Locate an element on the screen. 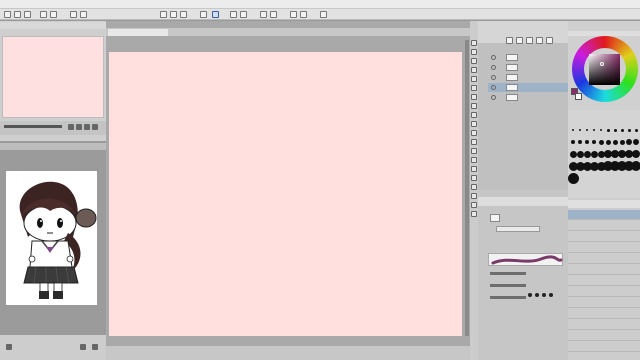 The width and height of the screenshot is (640, 360). frame-tool-icon is located at coordinates (474, 178).